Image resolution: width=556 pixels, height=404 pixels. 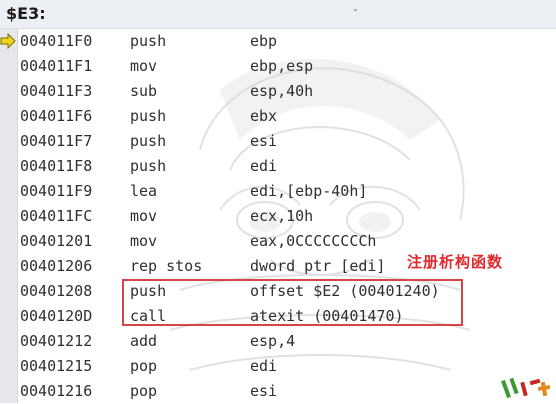 What do you see at coordinates (455, 262) in the screenshot?
I see `annotation-label: 注册析构函数` at bounding box center [455, 262].